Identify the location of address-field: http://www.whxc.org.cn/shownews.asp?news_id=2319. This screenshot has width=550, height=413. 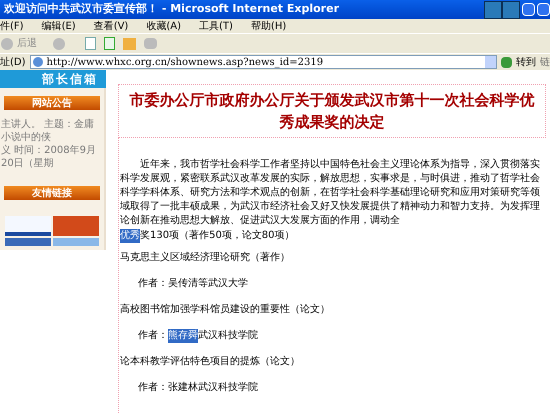
(263, 62).